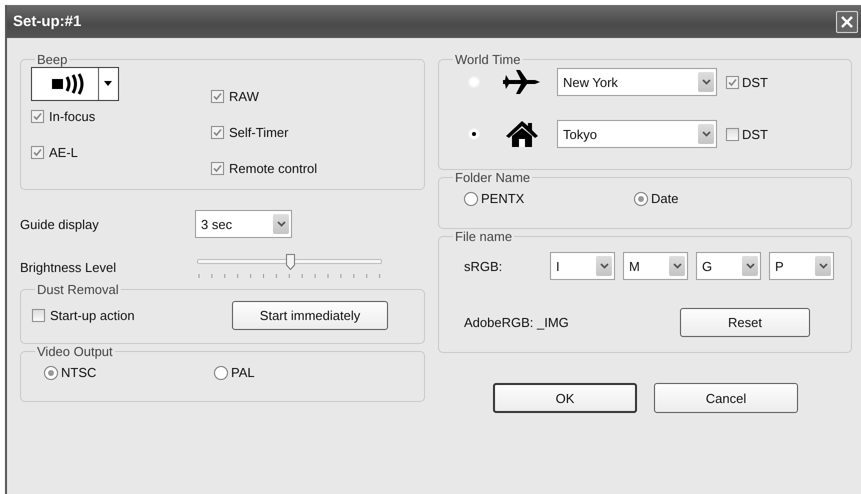 Image resolution: width=861 pixels, height=494 pixels. What do you see at coordinates (244, 96) in the screenshot?
I see `checkbox-label: RAW` at bounding box center [244, 96].